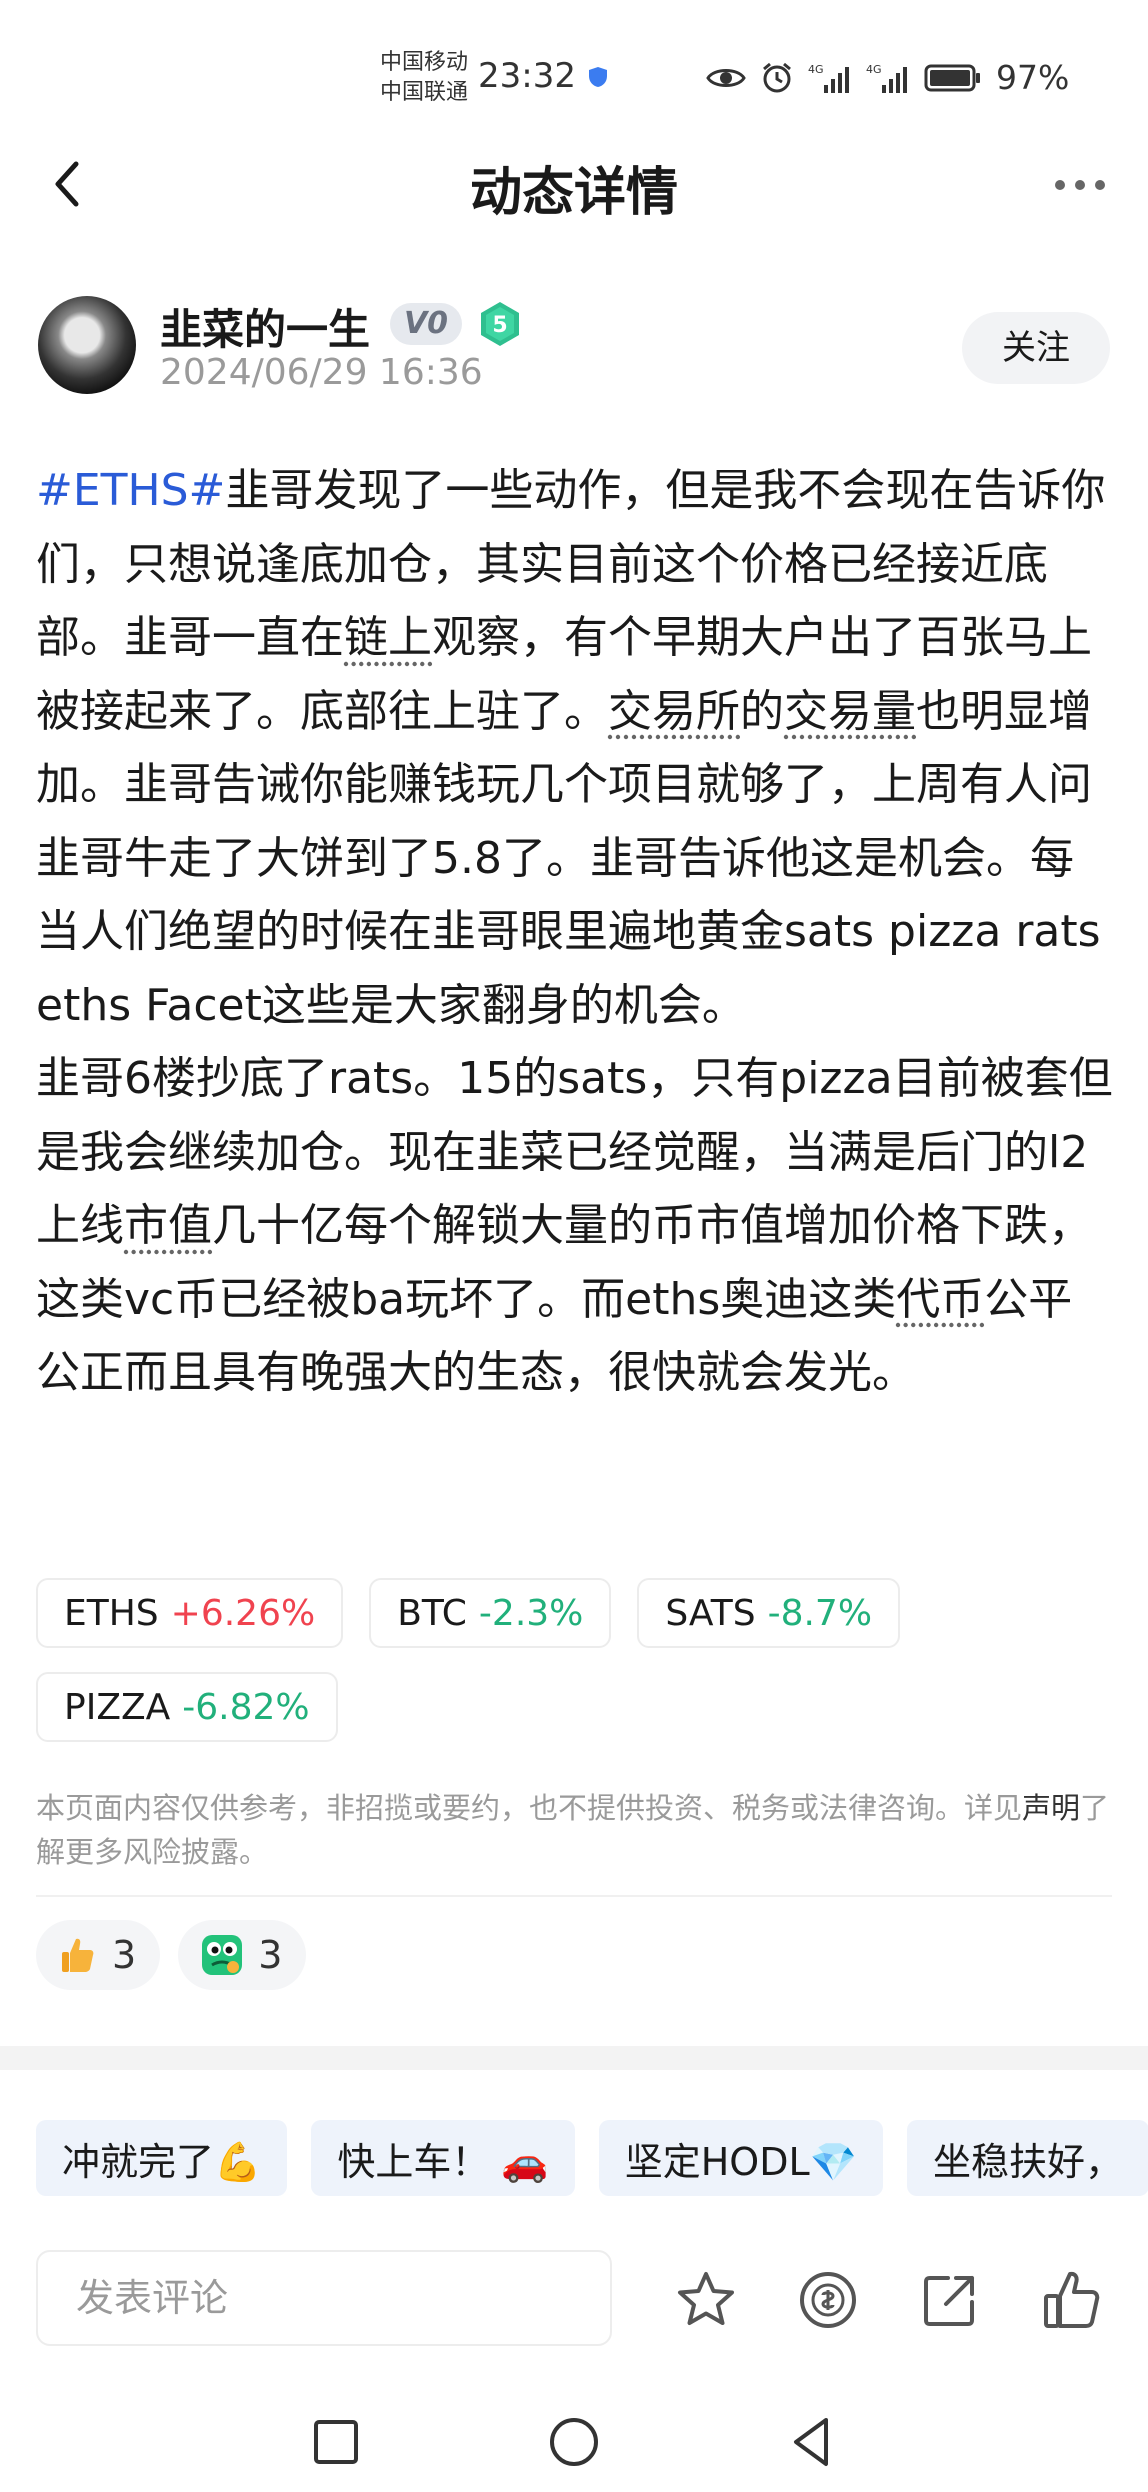  What do you see at coordinates (1051, 1808) in the screenshot?
I see `disclaimer-link: 声明` at bounding box center [1051, 1808].